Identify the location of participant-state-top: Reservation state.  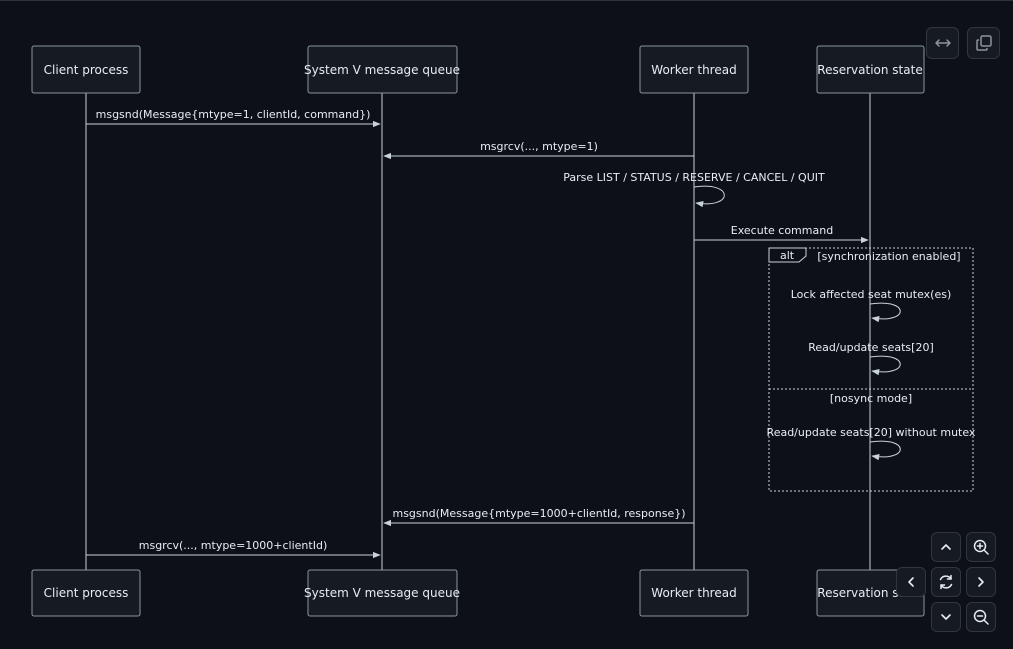
(870, 69).